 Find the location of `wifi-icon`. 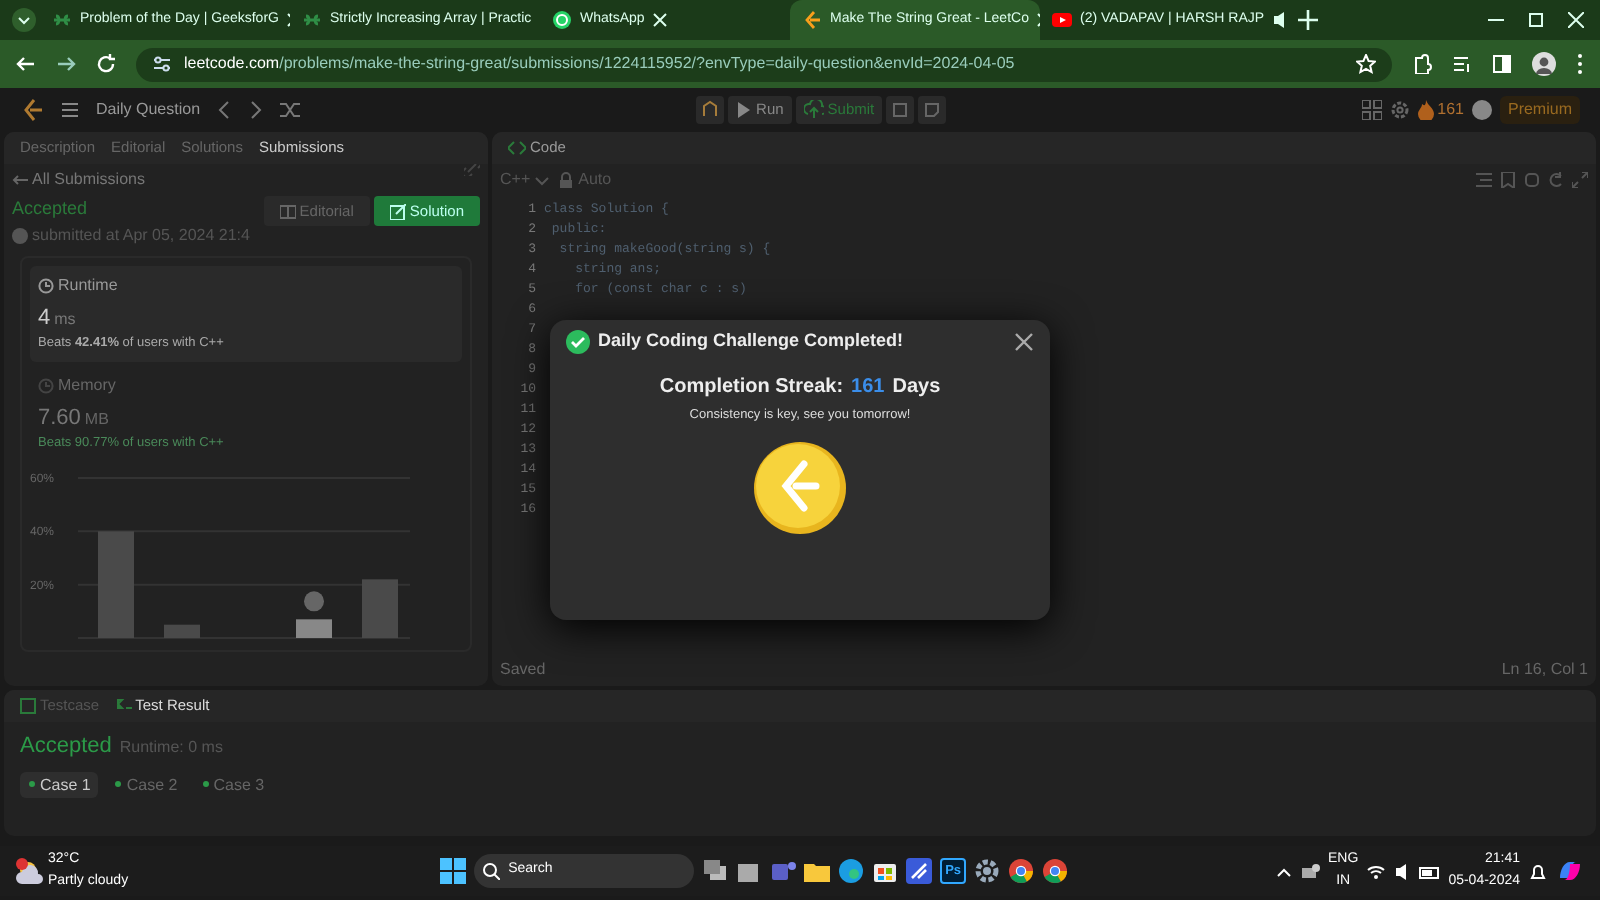

wifi-icon is located at coordinates (1376, 871).